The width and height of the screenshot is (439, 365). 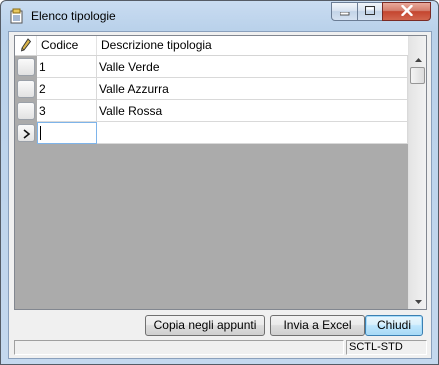 I want to click on new-row-selector, so click(x=26, y=133).